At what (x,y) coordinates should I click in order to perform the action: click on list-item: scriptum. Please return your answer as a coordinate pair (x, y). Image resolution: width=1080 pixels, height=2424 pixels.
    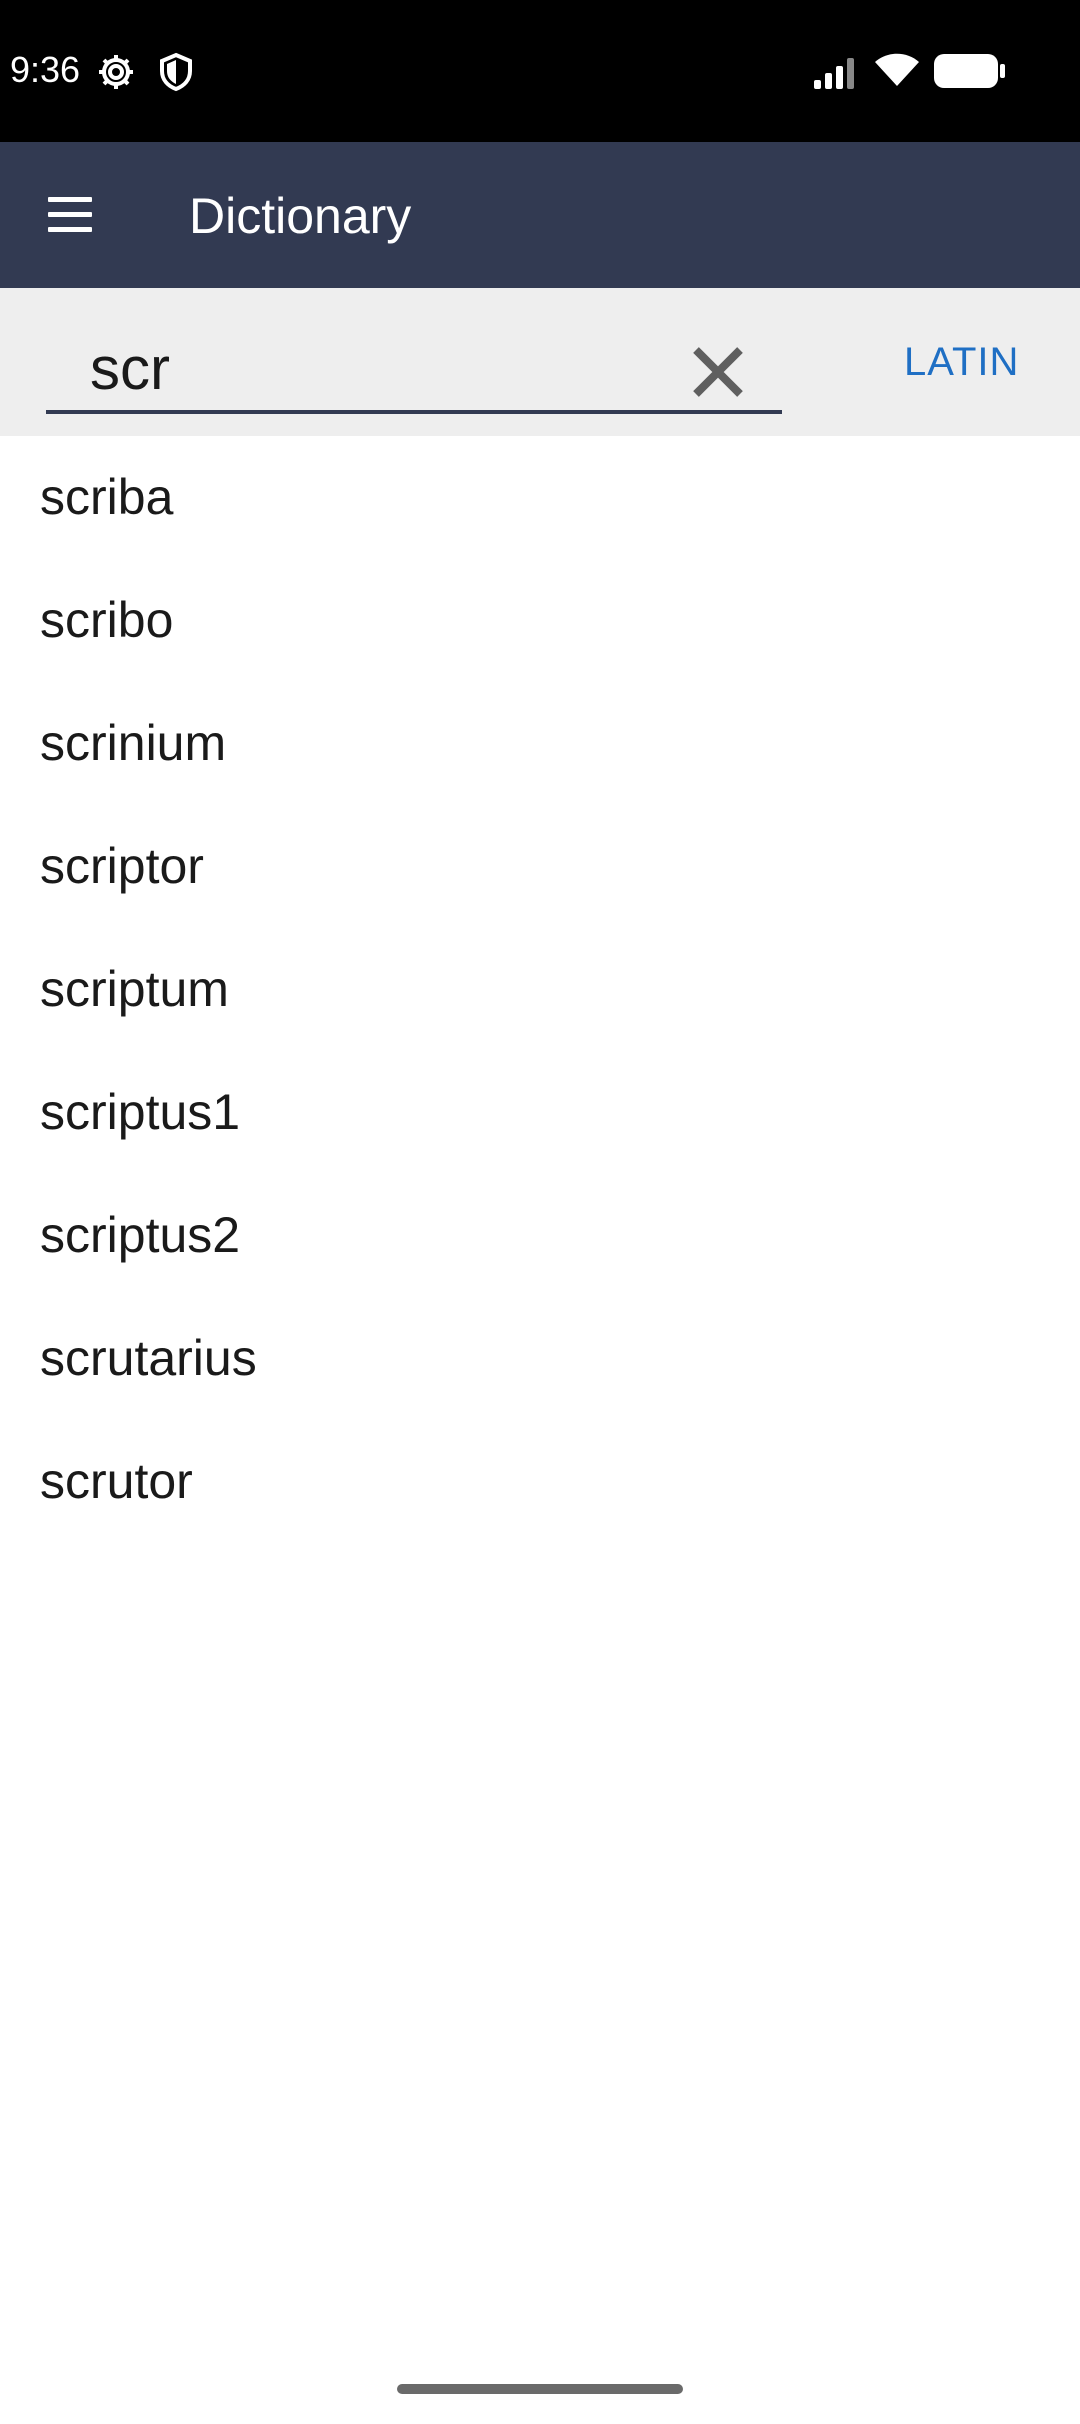
    Looking at the image, I should click on (540, 989).